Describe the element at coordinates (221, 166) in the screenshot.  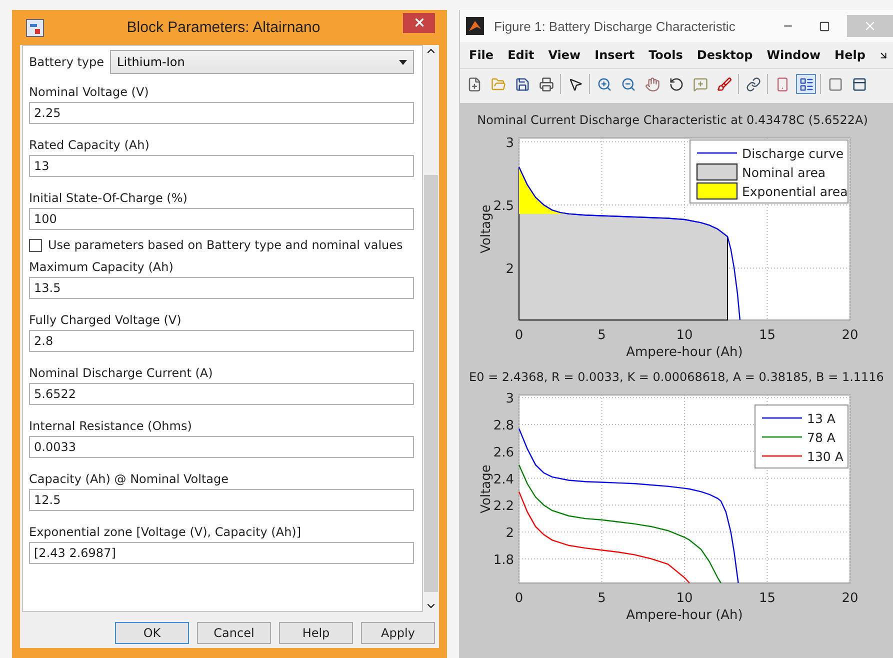
I see `input-field: 13` at that location.